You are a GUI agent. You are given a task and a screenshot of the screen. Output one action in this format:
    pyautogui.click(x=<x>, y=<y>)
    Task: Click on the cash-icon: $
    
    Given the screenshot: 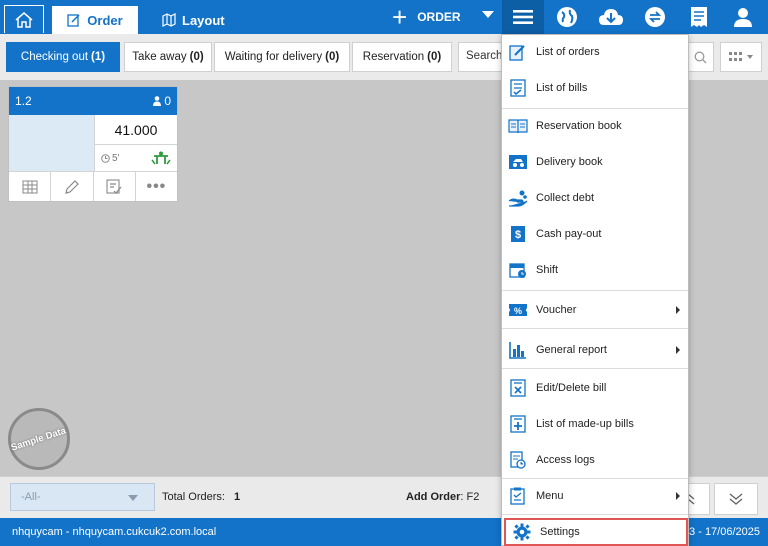 What is the action you would take?
    pyautogui.click(x=518, y=234)
    